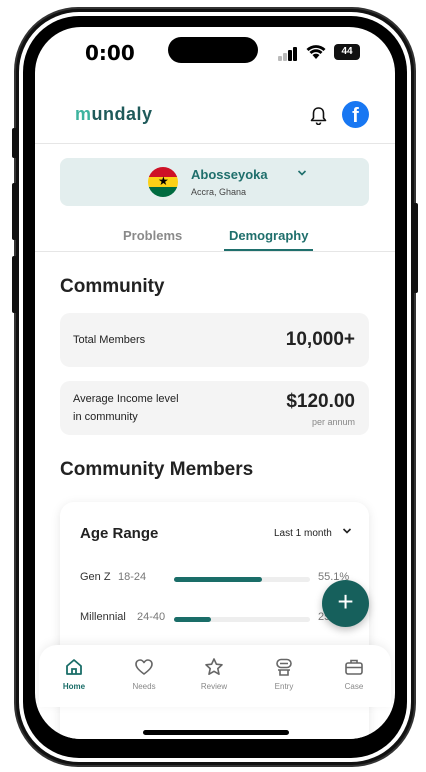 The width and height of the screenshot is (426, 772). Describe the element at coordinates (126, 399) in the screenshot. I see `average-income-label-line1: Average Income level` at that location.